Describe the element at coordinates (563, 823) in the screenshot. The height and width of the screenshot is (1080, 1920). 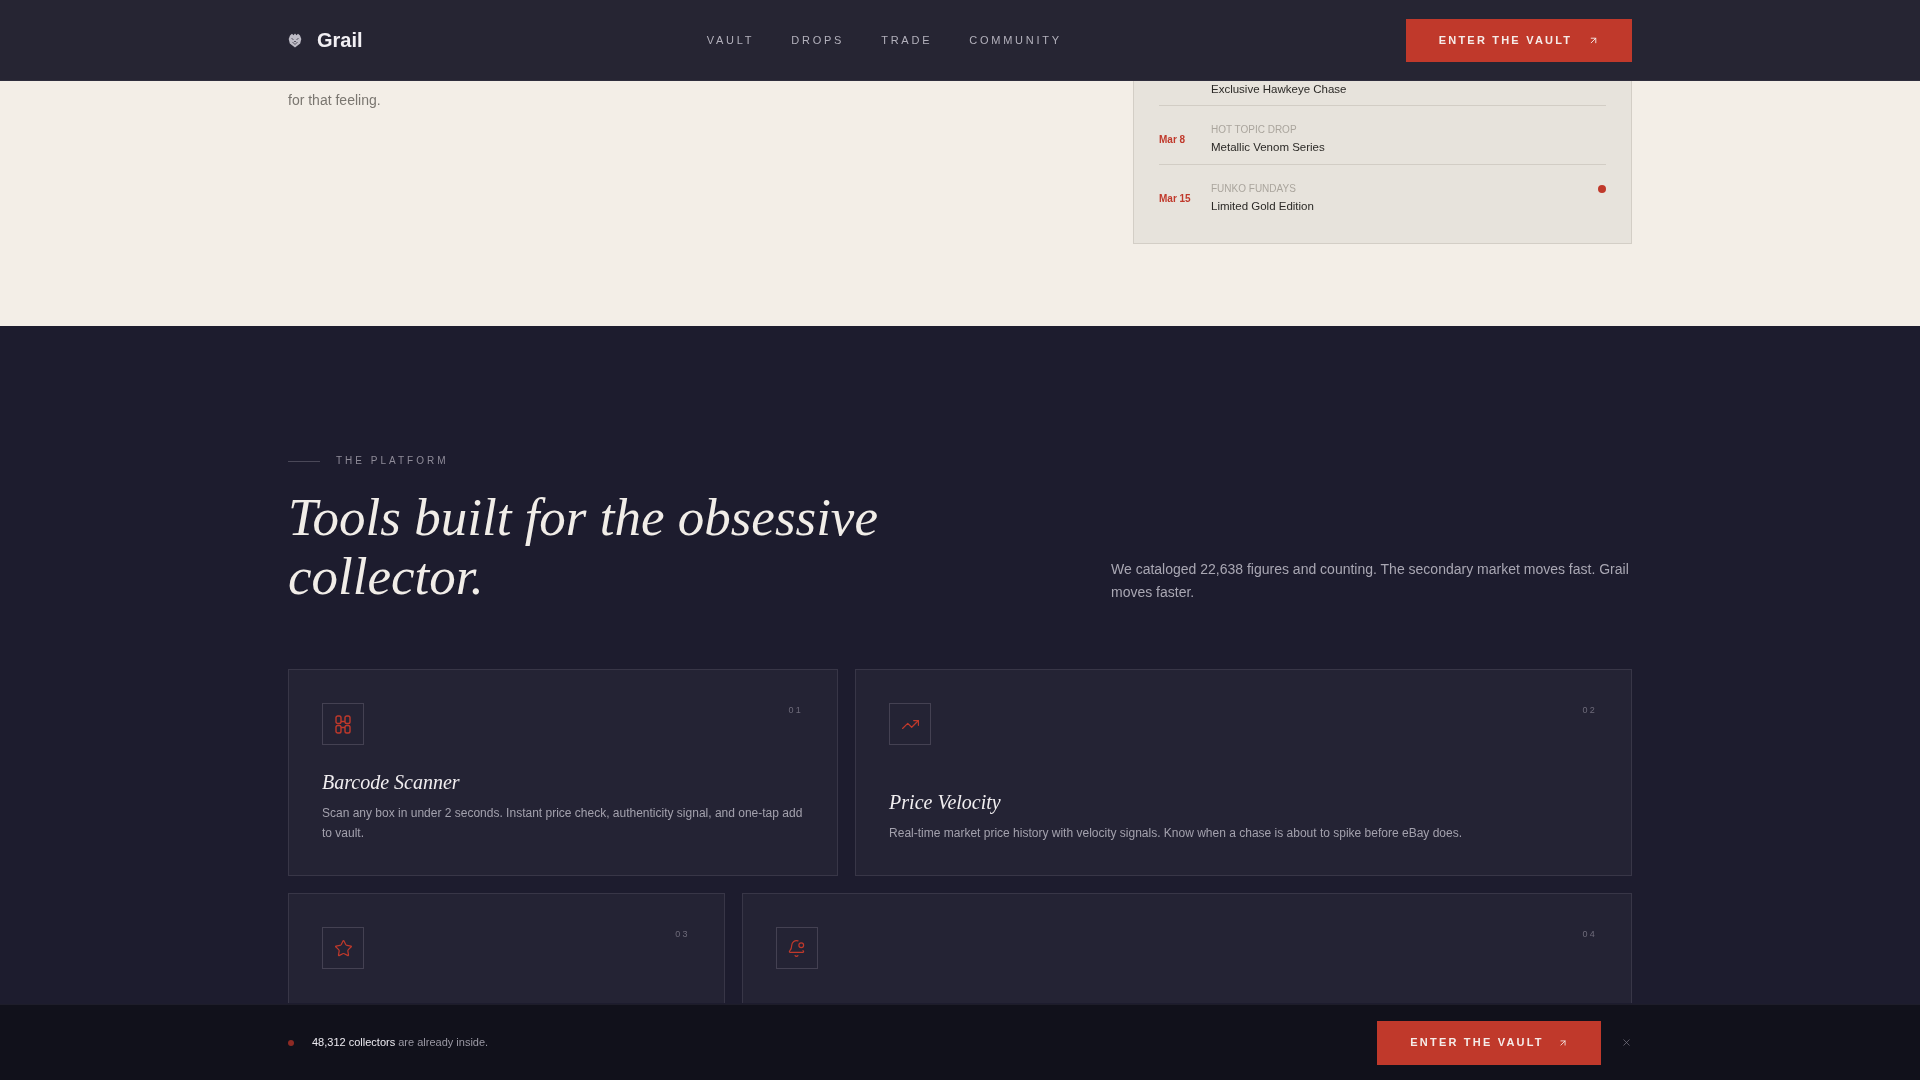
I see `feature-description: Scan any box in under 2 seconds. Instant price check, authenticity signal, and one-tap add to vault.` at that location.